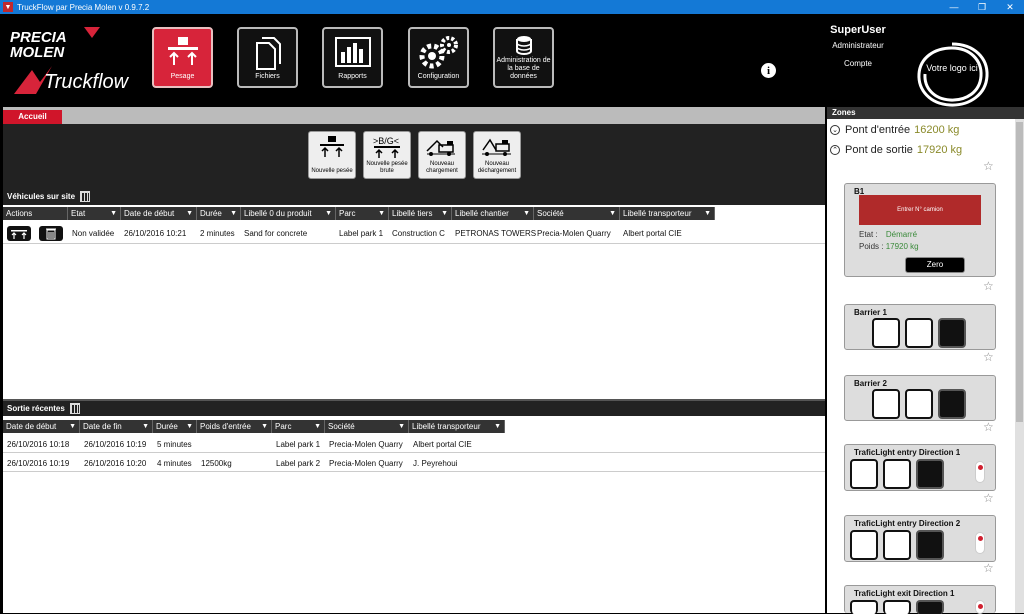  Describe the element at coordinates (387, 167) in the screenshot. I see `action-label: Nouvelle pesée brute` at that location.